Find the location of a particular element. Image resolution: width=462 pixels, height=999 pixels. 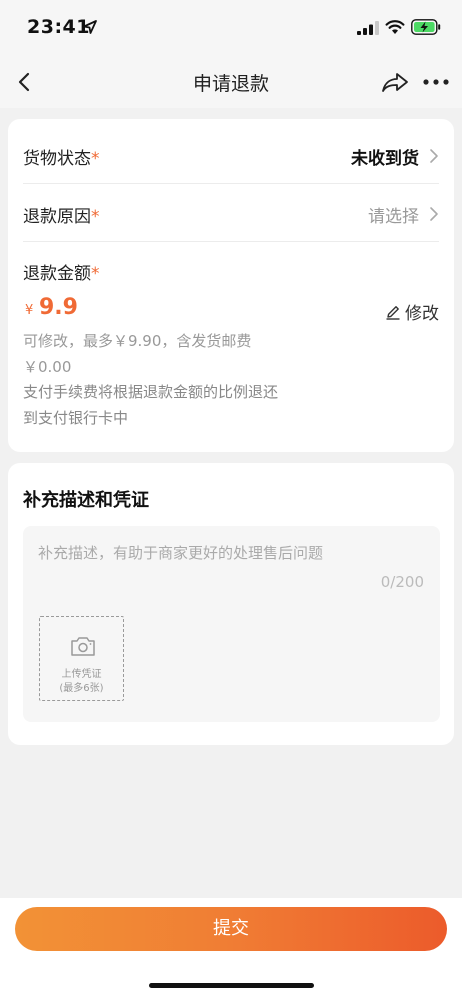

status-time: 23:41 is located at coordinates (58, 27).